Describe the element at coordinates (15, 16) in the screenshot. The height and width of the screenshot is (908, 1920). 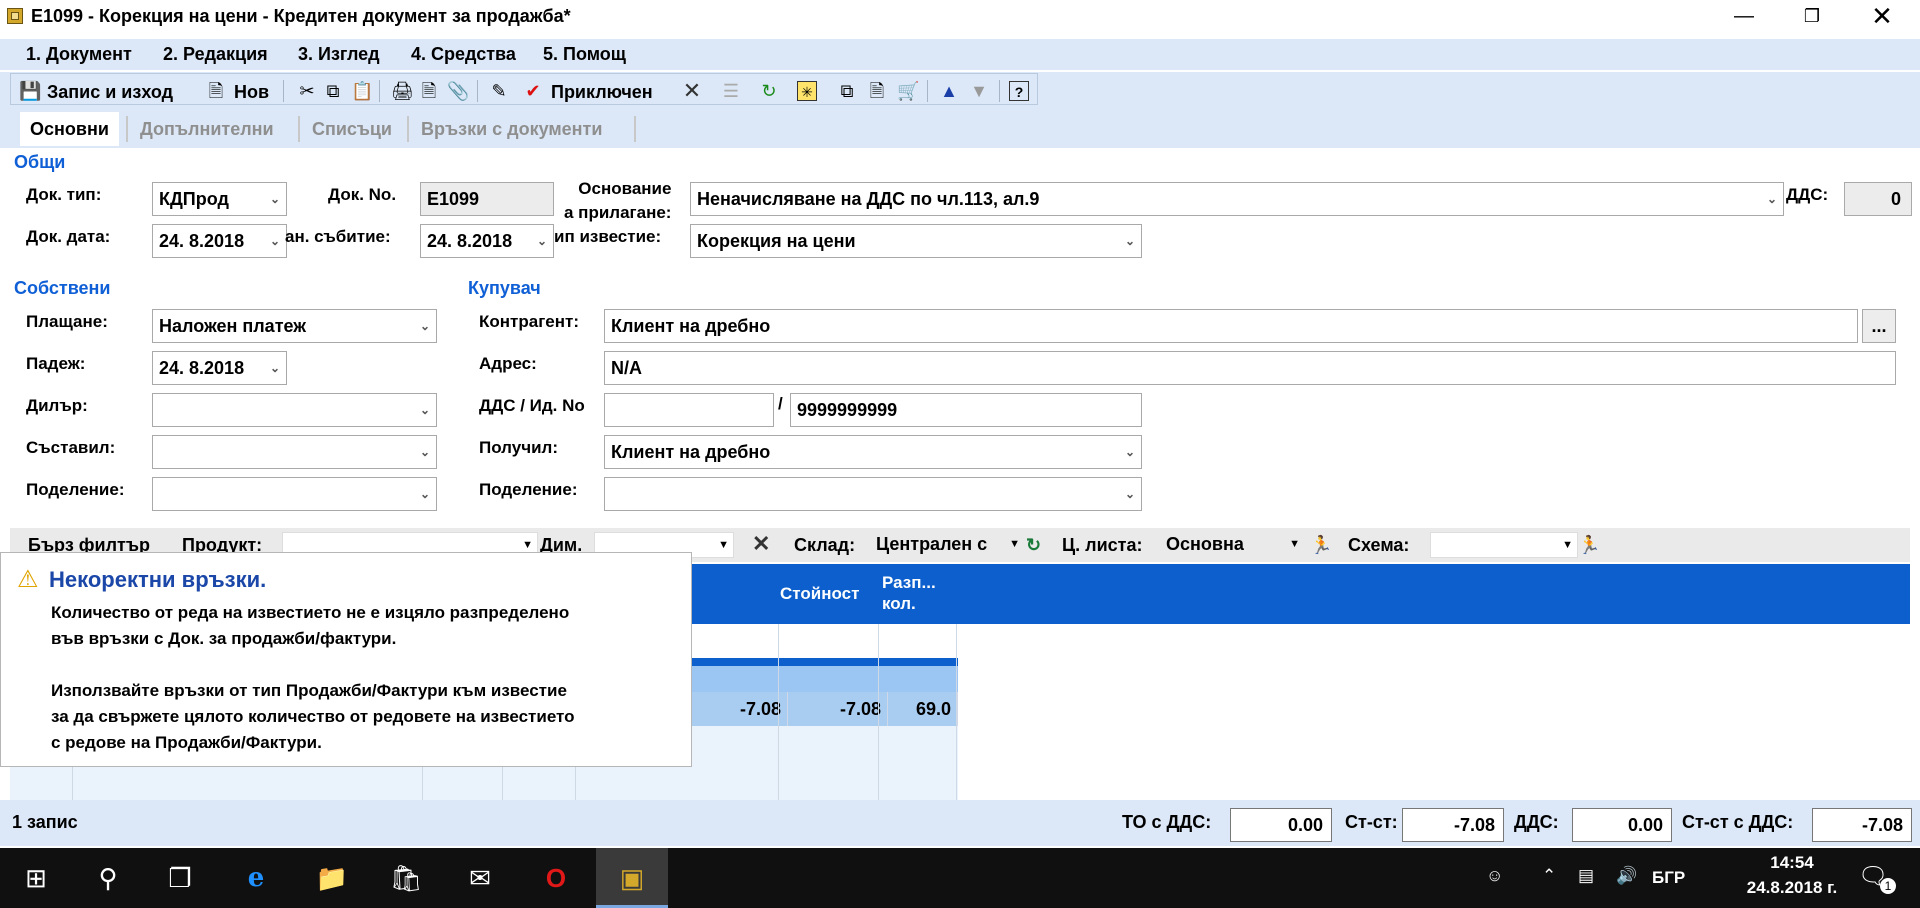
I see `app-icon` at that location.